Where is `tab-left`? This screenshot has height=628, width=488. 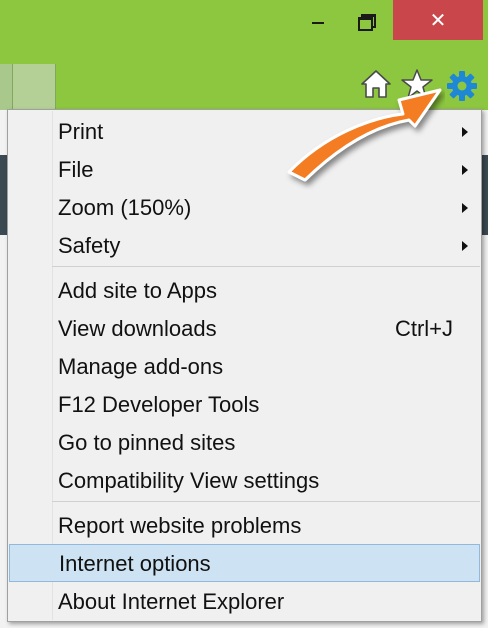
tab-left is located at coordinates (6, 87).